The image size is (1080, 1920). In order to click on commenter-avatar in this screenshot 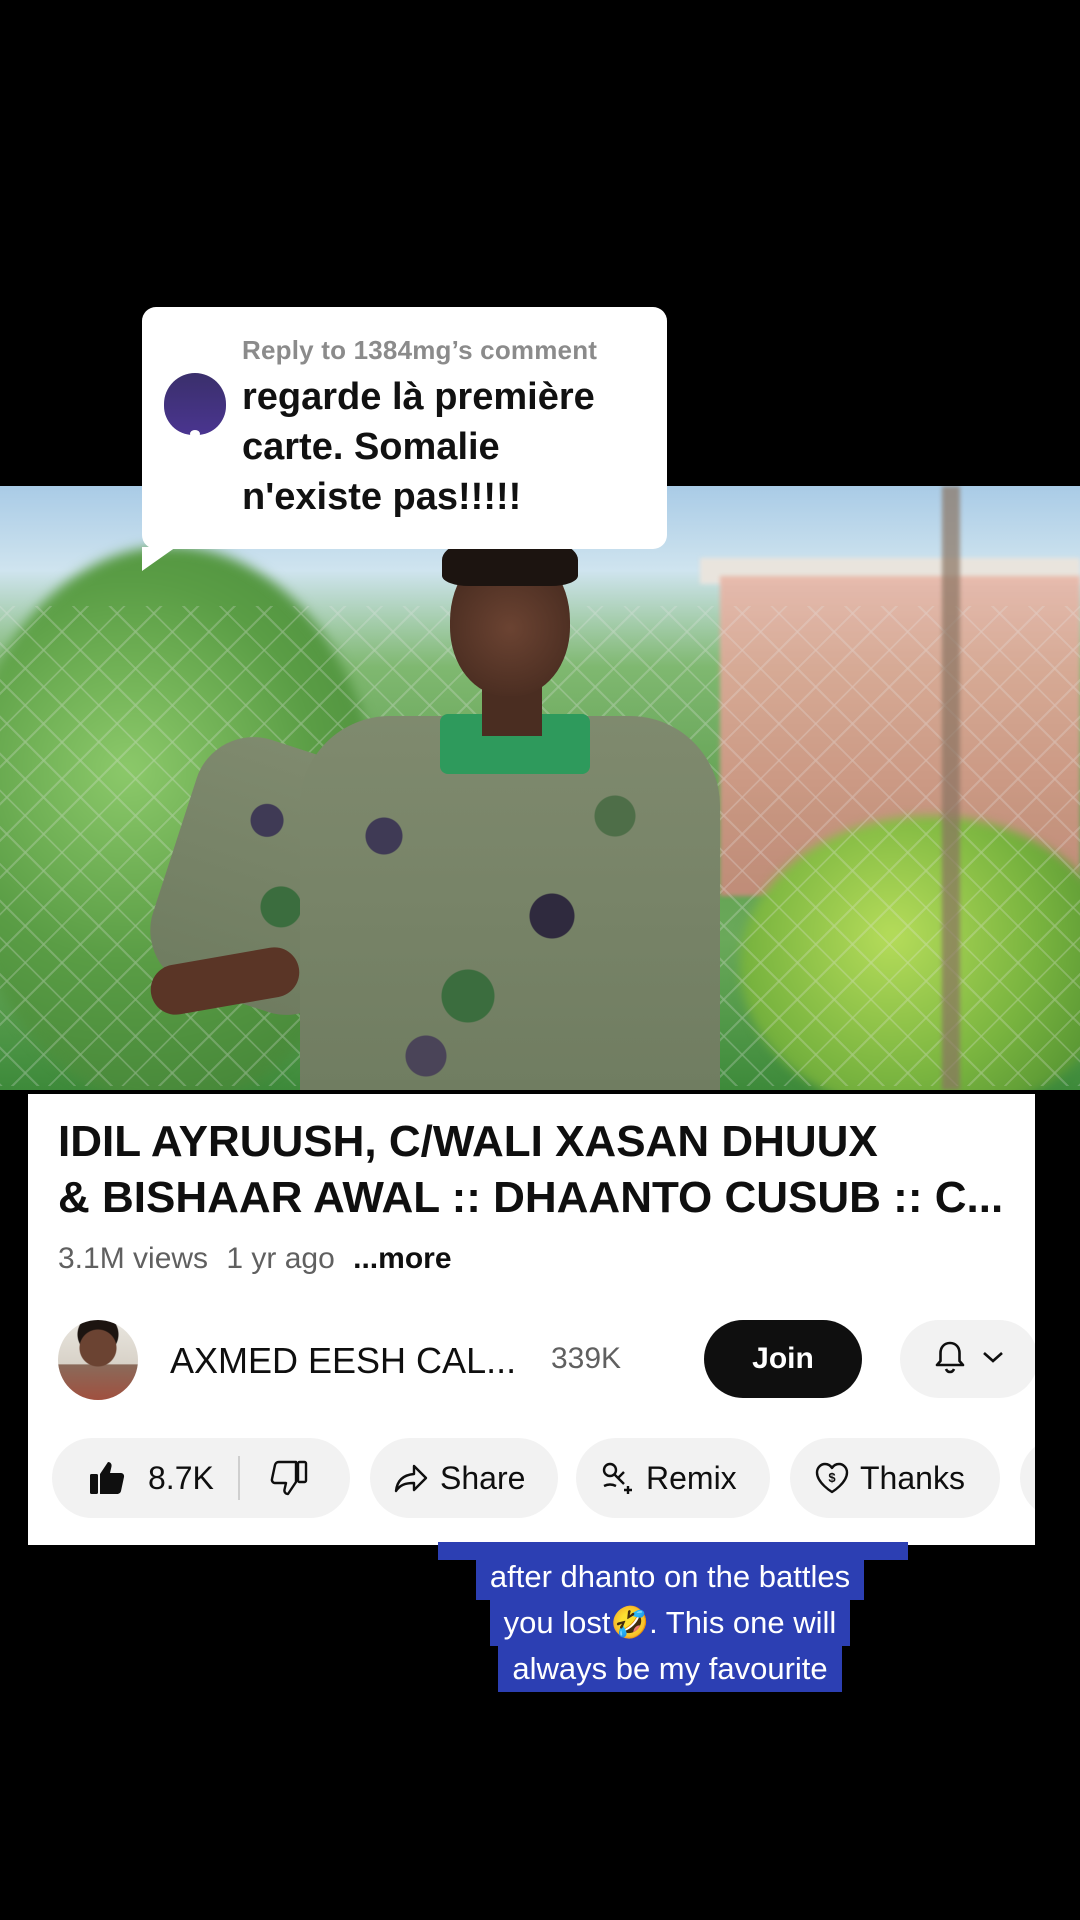, I will do `click(195, 405)`.